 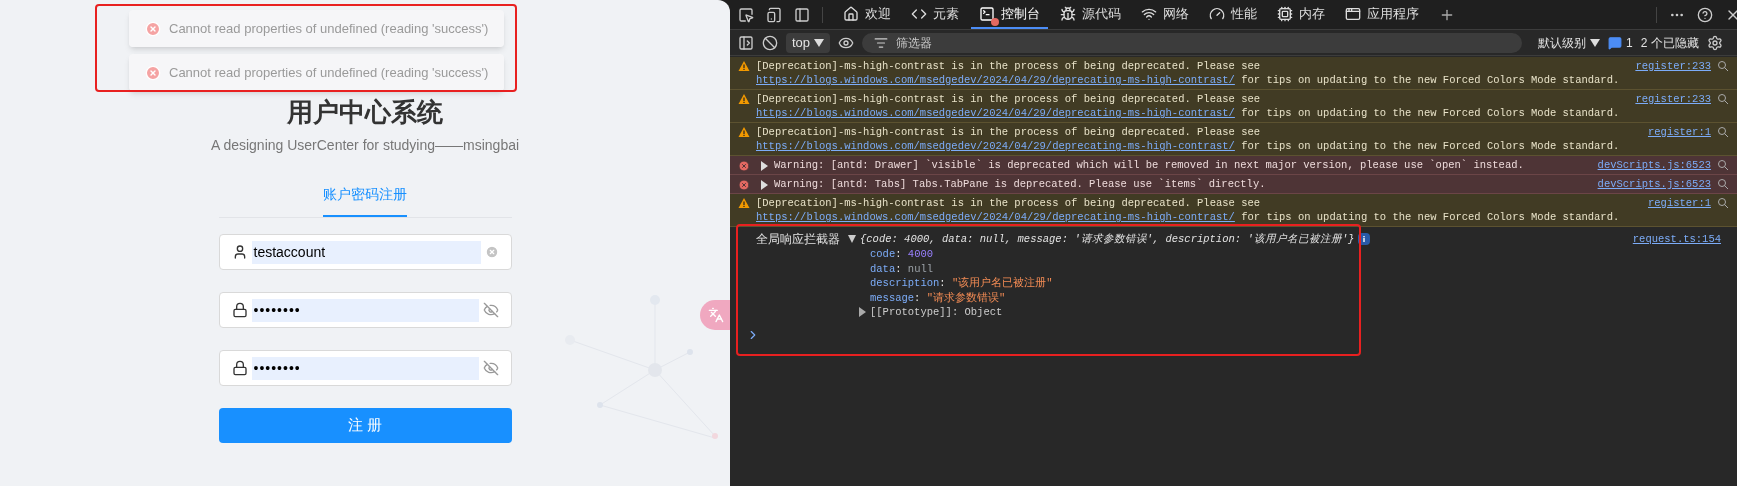 What do you see at coordinates (1020, 184) in the screenshot?
I see `console-message: Warning: [antd: Tabs] Tabs.TabPane is deprecated. Please use `items` directly.` at bounding box center [1020, 184].